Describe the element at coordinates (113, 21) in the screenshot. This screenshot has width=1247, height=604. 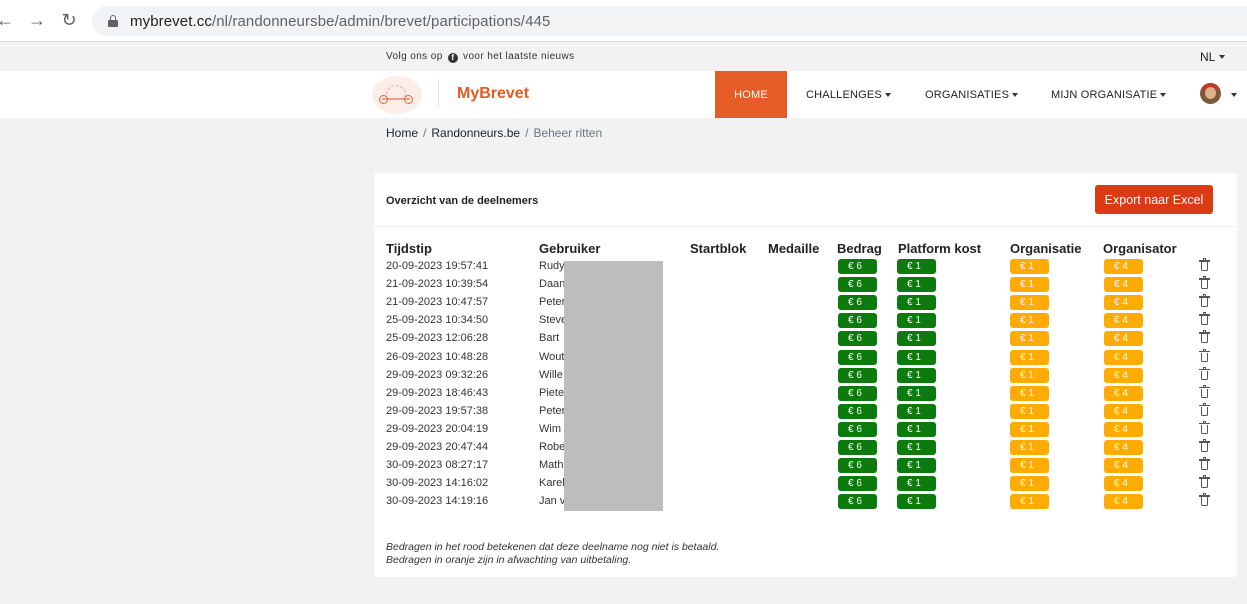
I see `lock-icon` at that location.